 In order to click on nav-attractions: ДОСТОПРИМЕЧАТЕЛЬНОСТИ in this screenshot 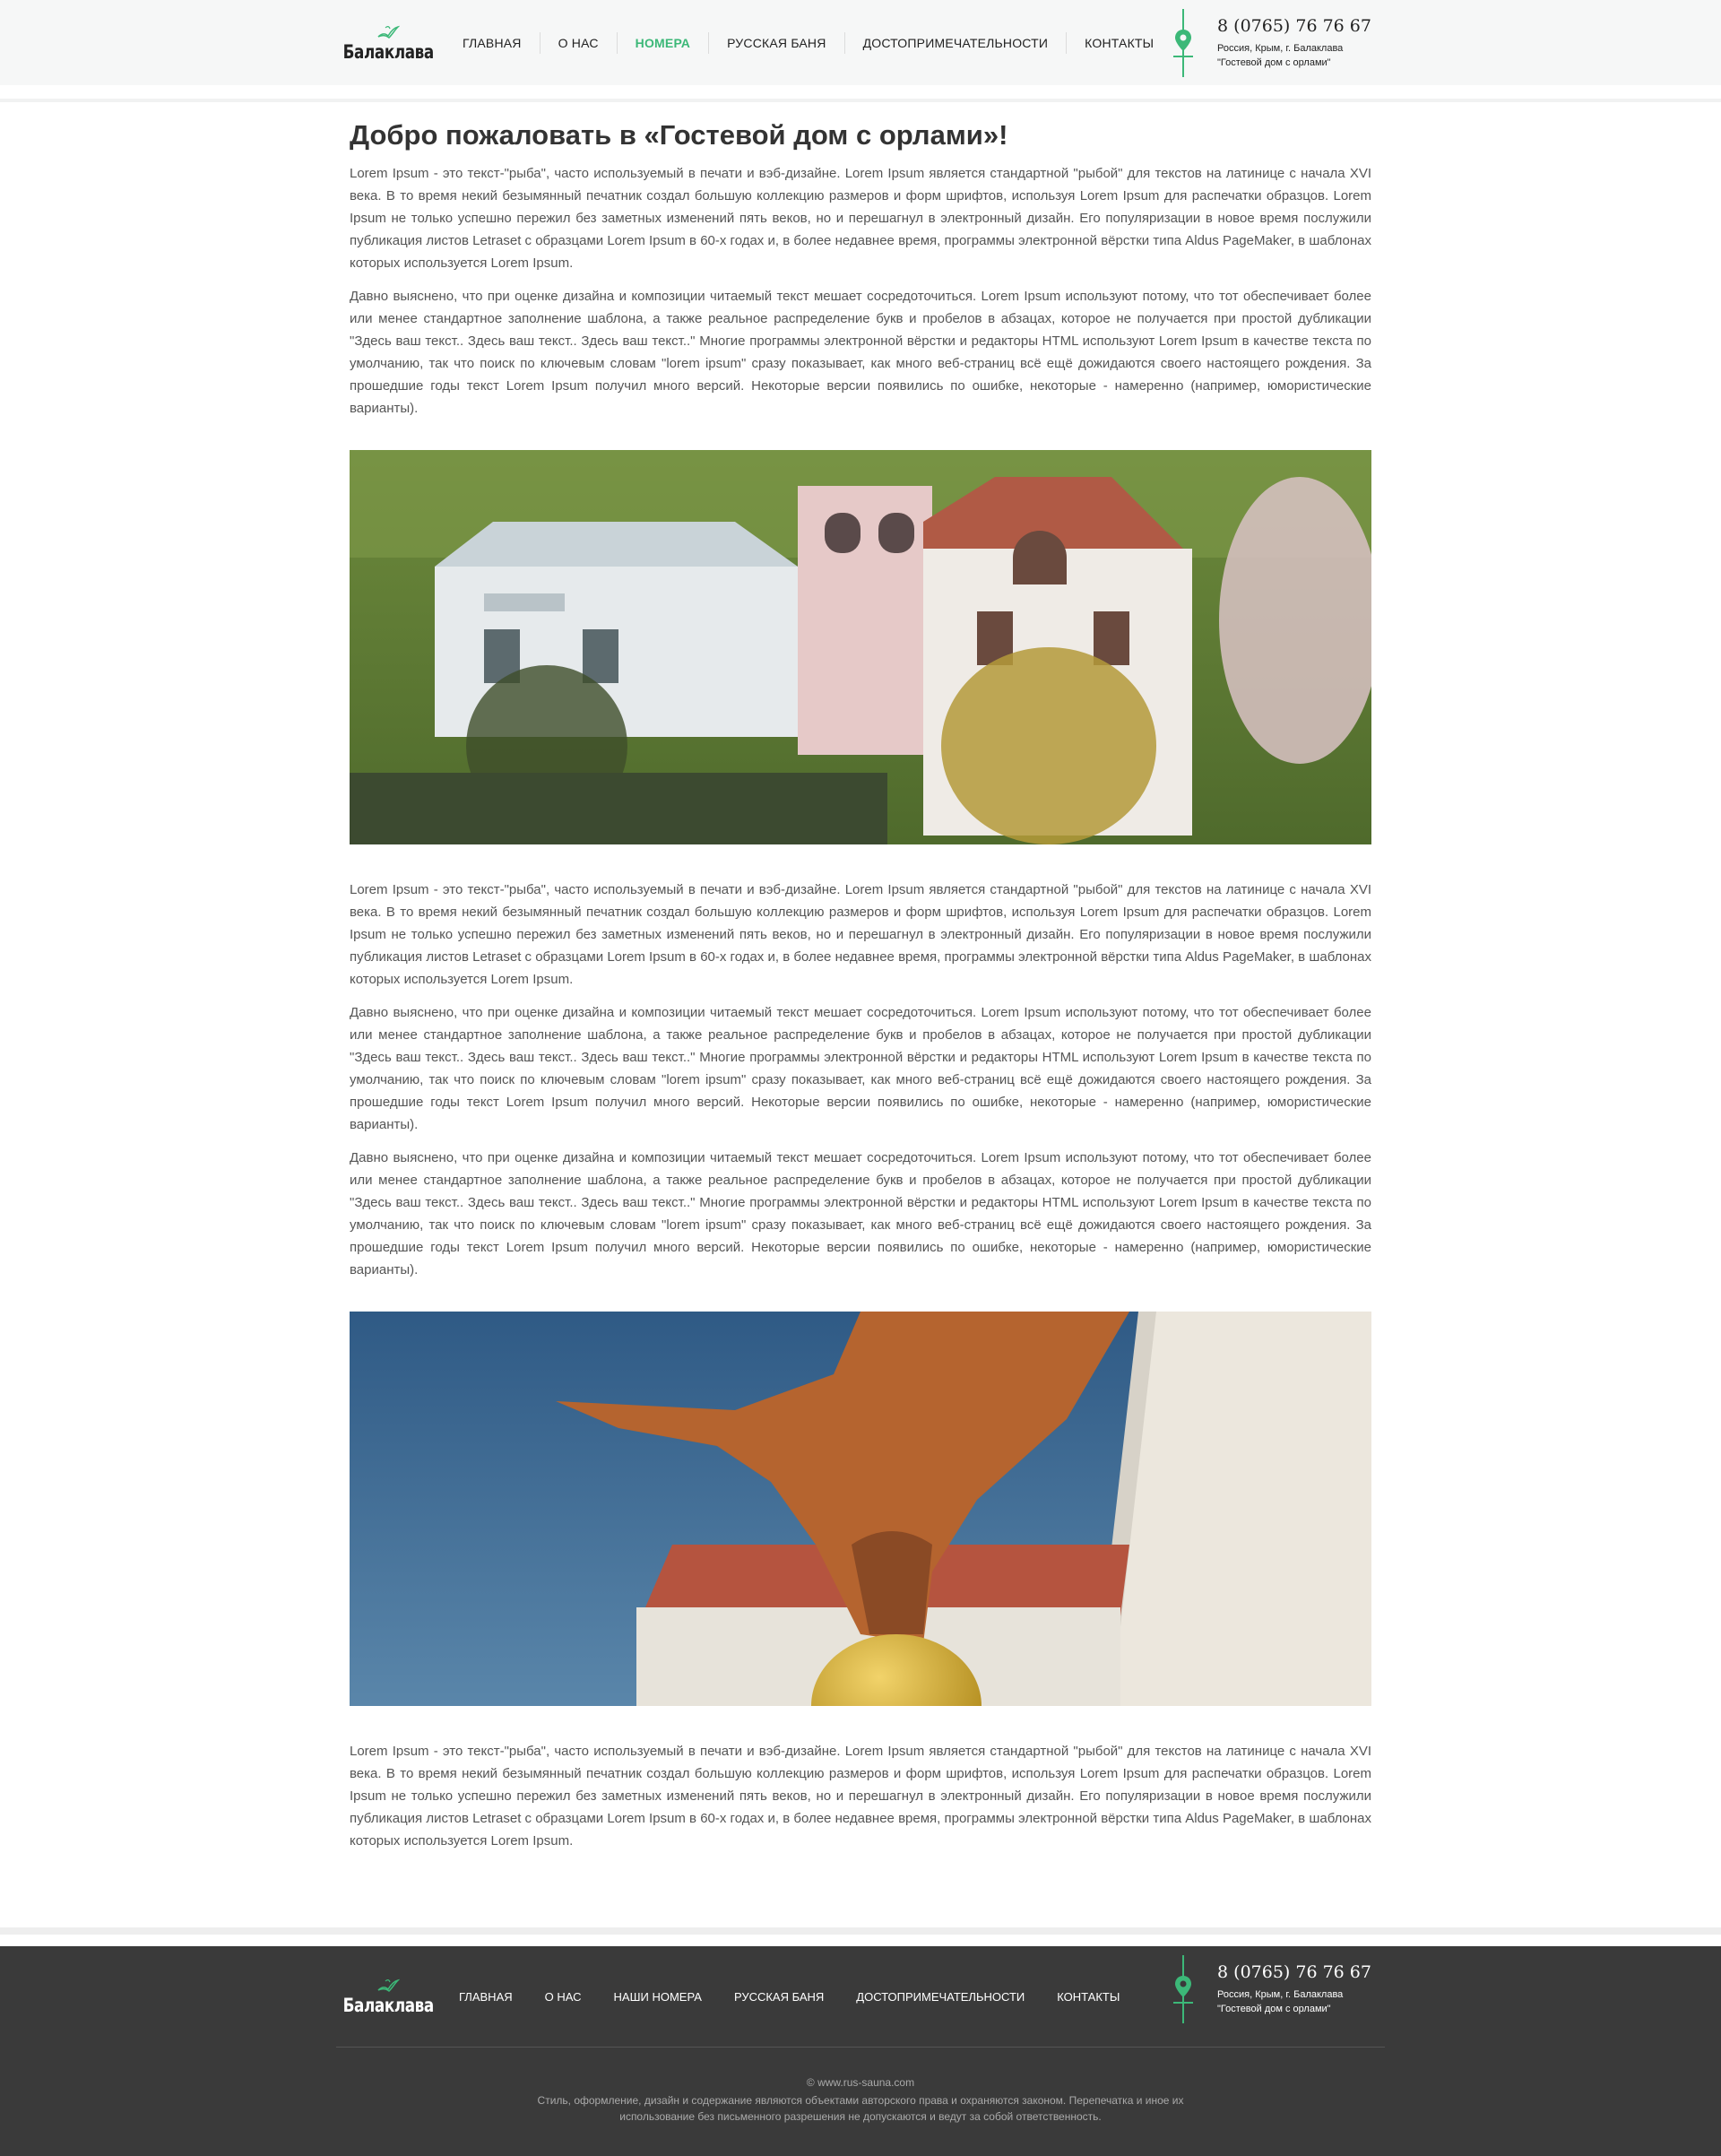, I will do `click(956, 42)`.